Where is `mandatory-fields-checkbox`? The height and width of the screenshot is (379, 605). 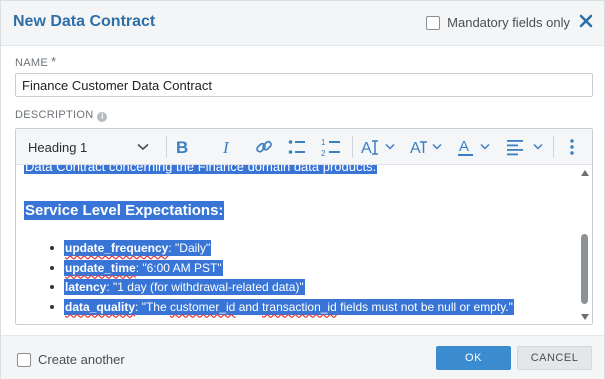 mandatory-fields-checkbox is located at coordinates (433, 22).